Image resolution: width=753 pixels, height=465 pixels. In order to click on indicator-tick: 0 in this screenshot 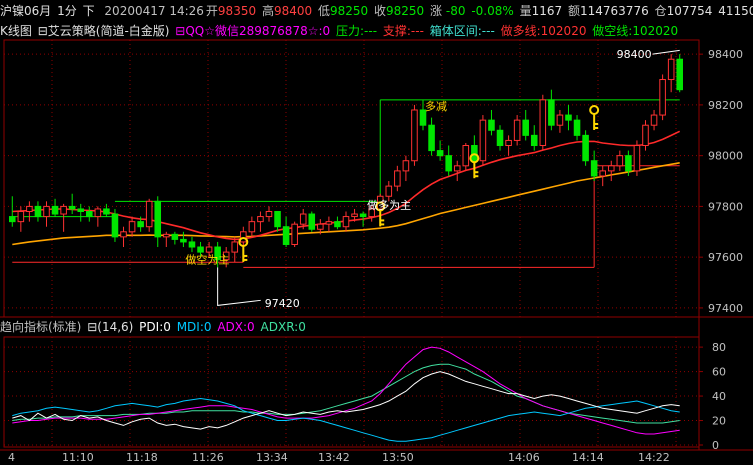, I will do `click(715, 445)`.